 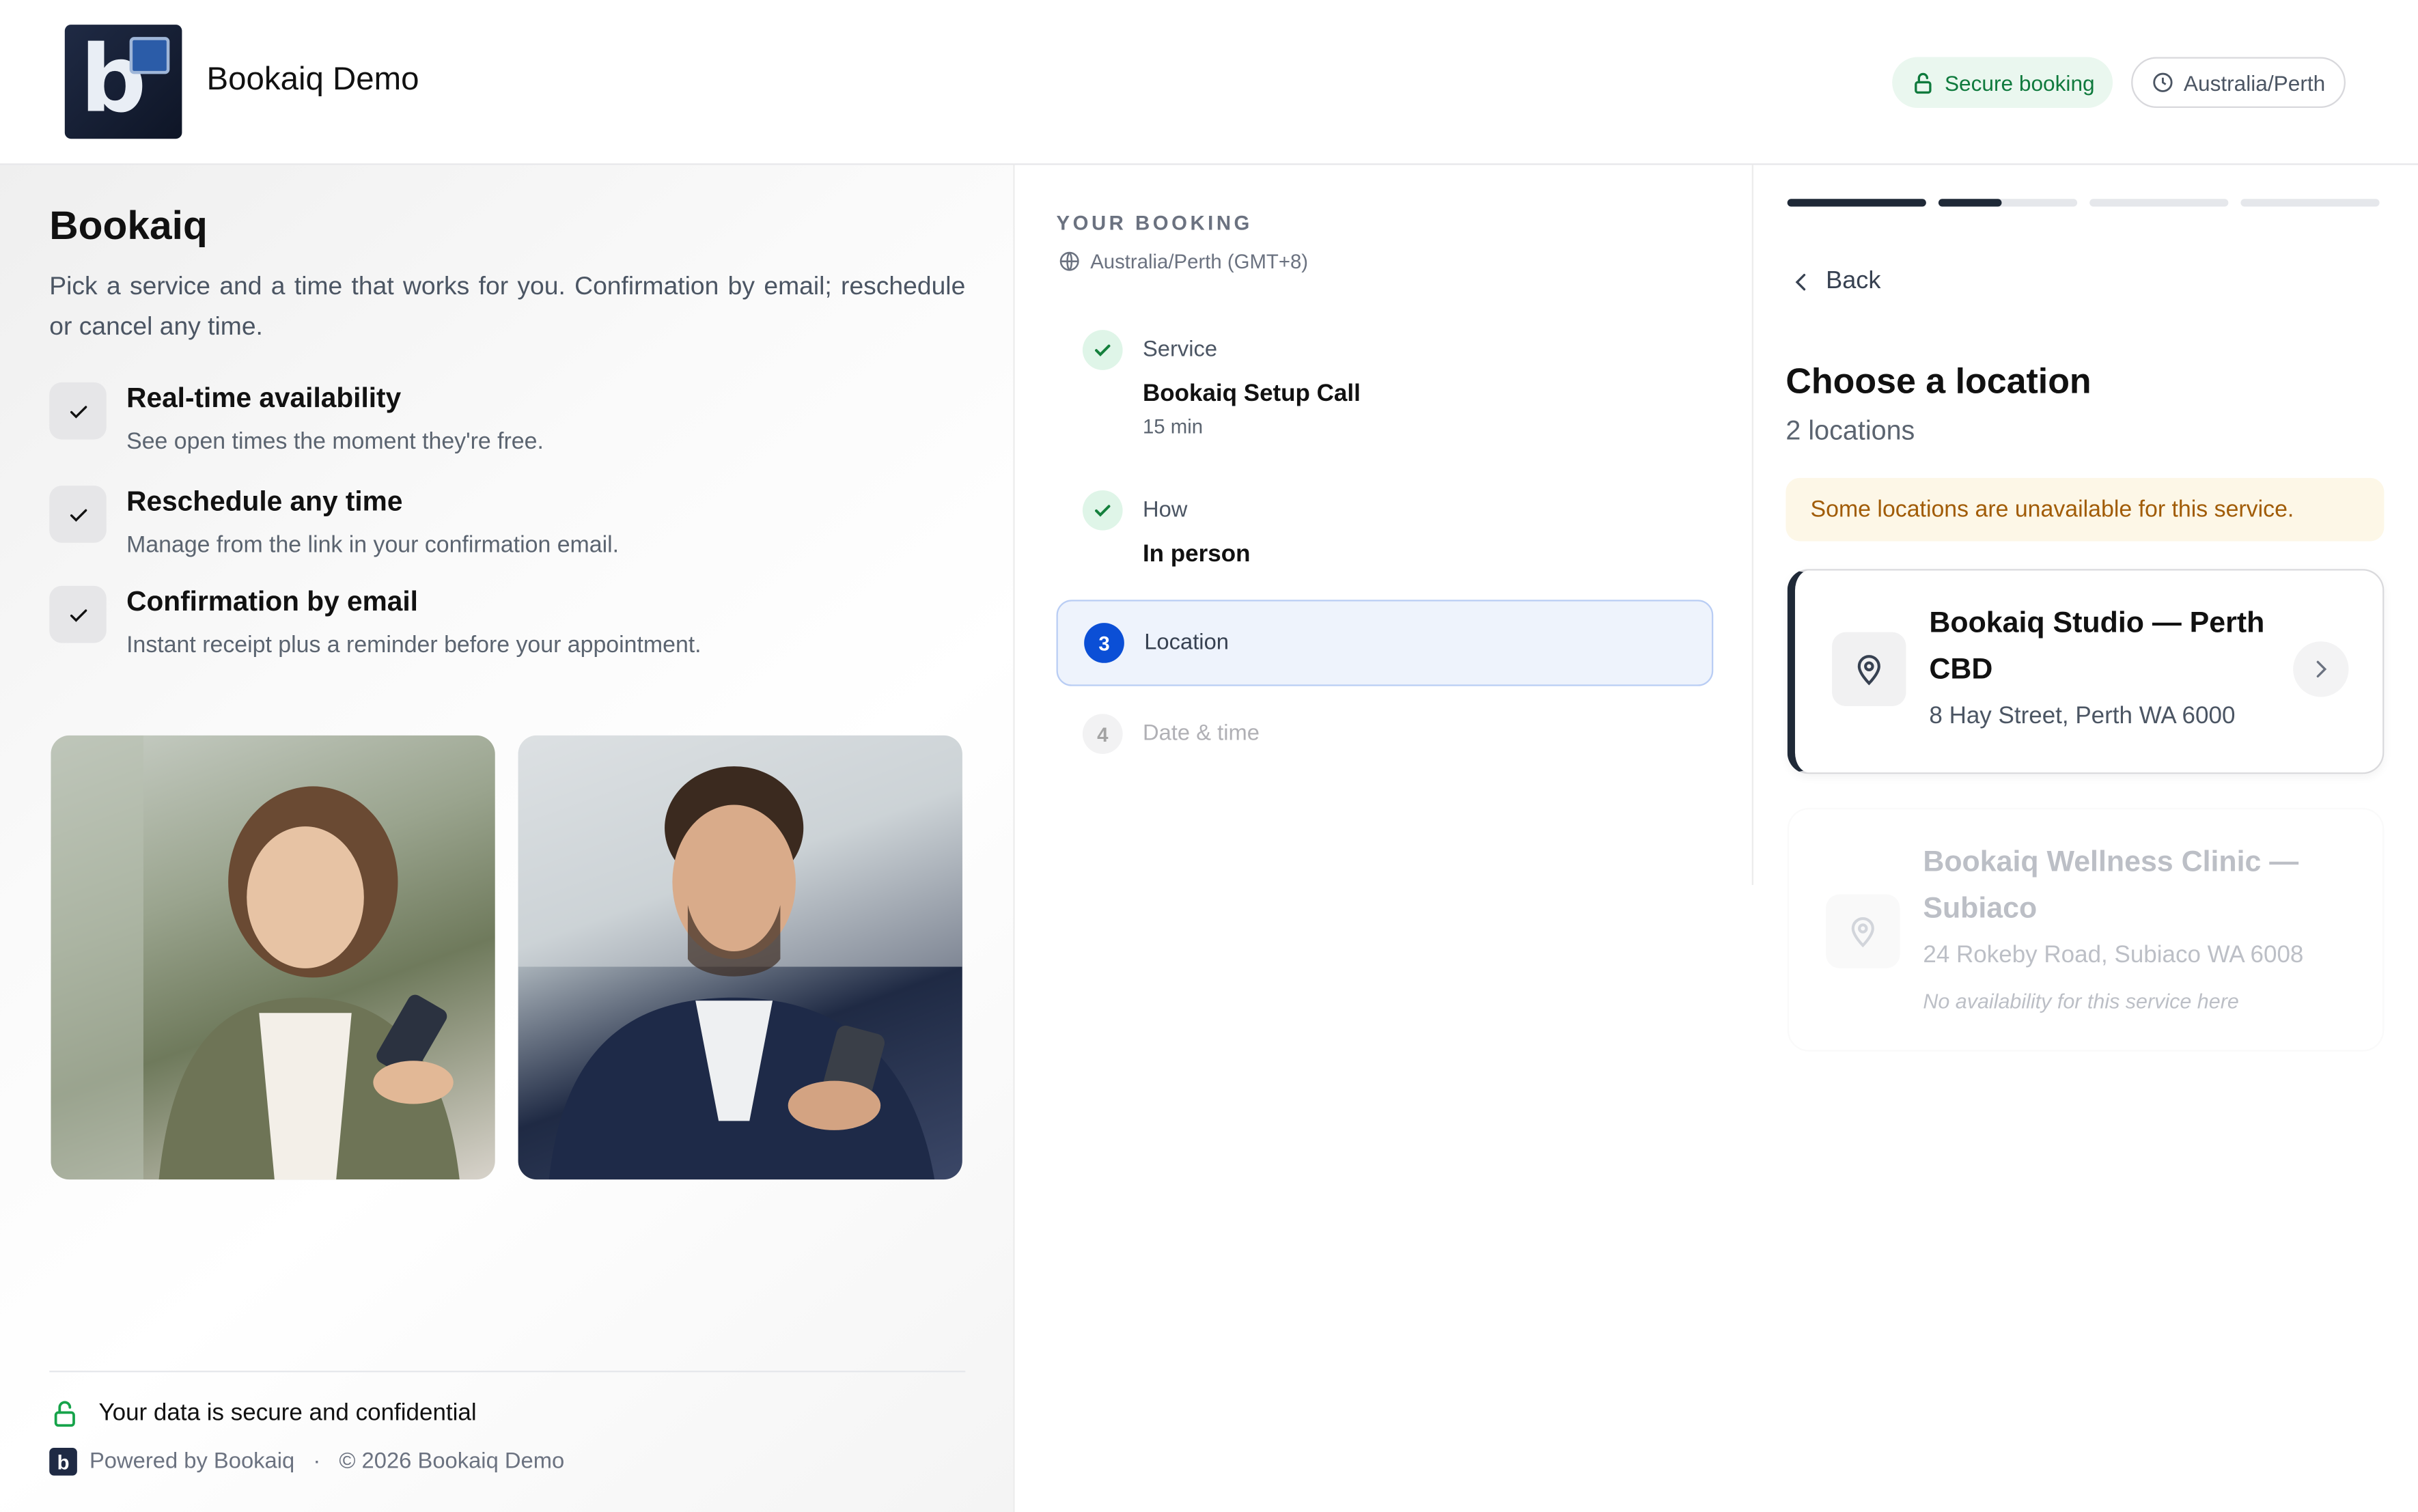 I want to click on summary-step-how: How In person, so click(x=1386, y=535).